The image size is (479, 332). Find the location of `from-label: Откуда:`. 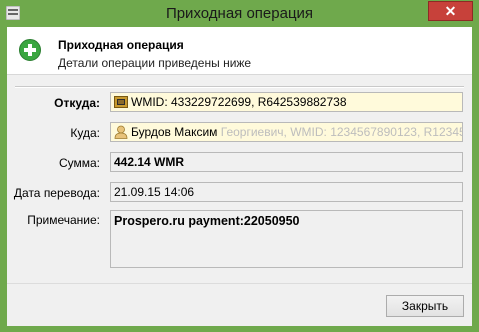

from-label: Откуда: is located at coordinates (77, 103).